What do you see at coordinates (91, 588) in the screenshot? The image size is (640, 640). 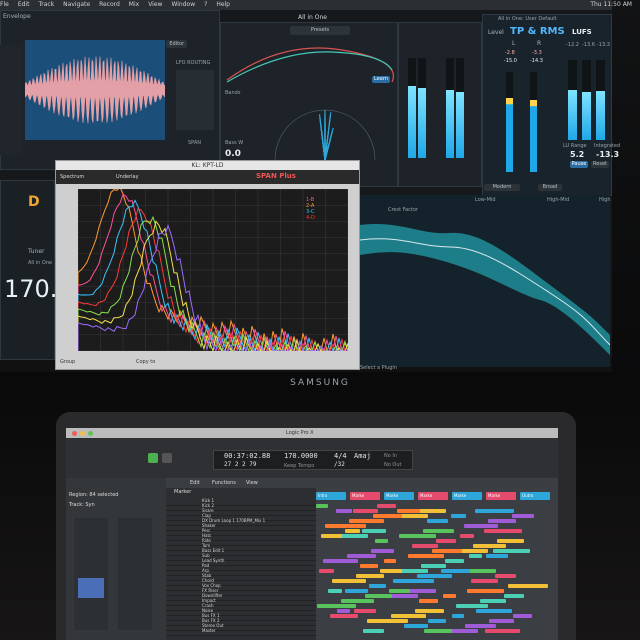 I see `plugin-slot-highlight` at bounding box center [91, 588].